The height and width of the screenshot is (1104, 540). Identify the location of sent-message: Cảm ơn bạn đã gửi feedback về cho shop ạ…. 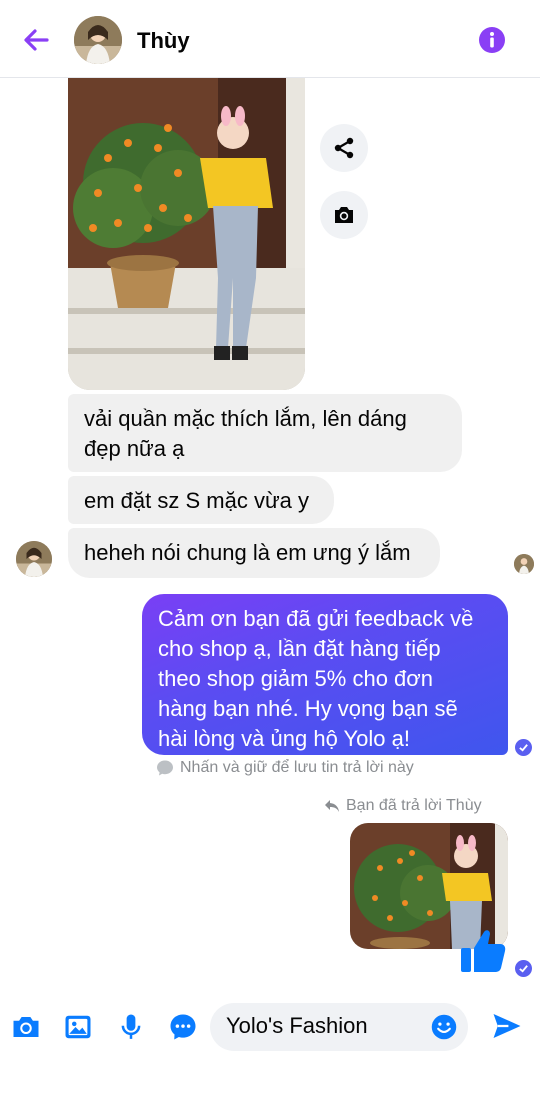
(325, 674).